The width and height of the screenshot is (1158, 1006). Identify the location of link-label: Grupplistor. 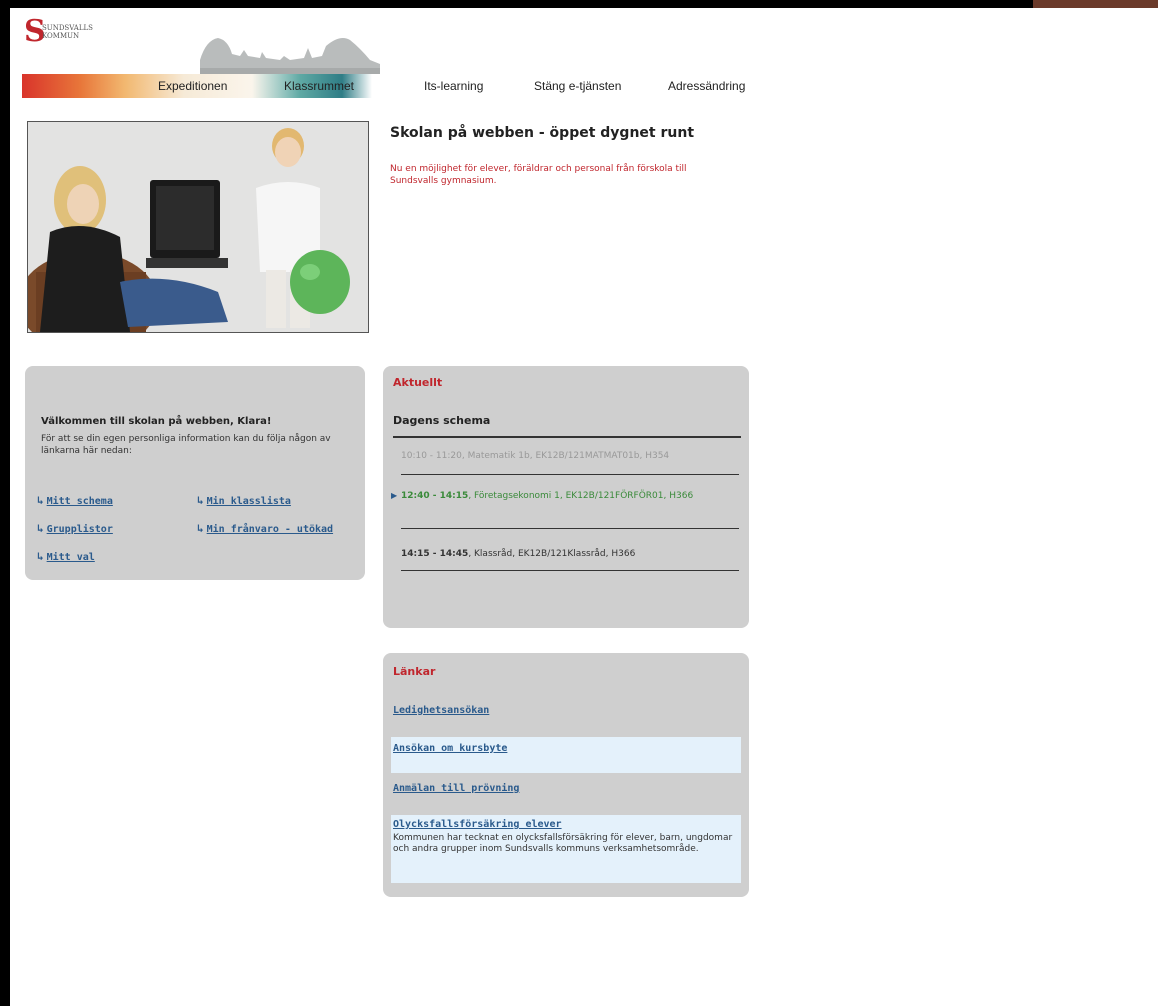
(79, 529).